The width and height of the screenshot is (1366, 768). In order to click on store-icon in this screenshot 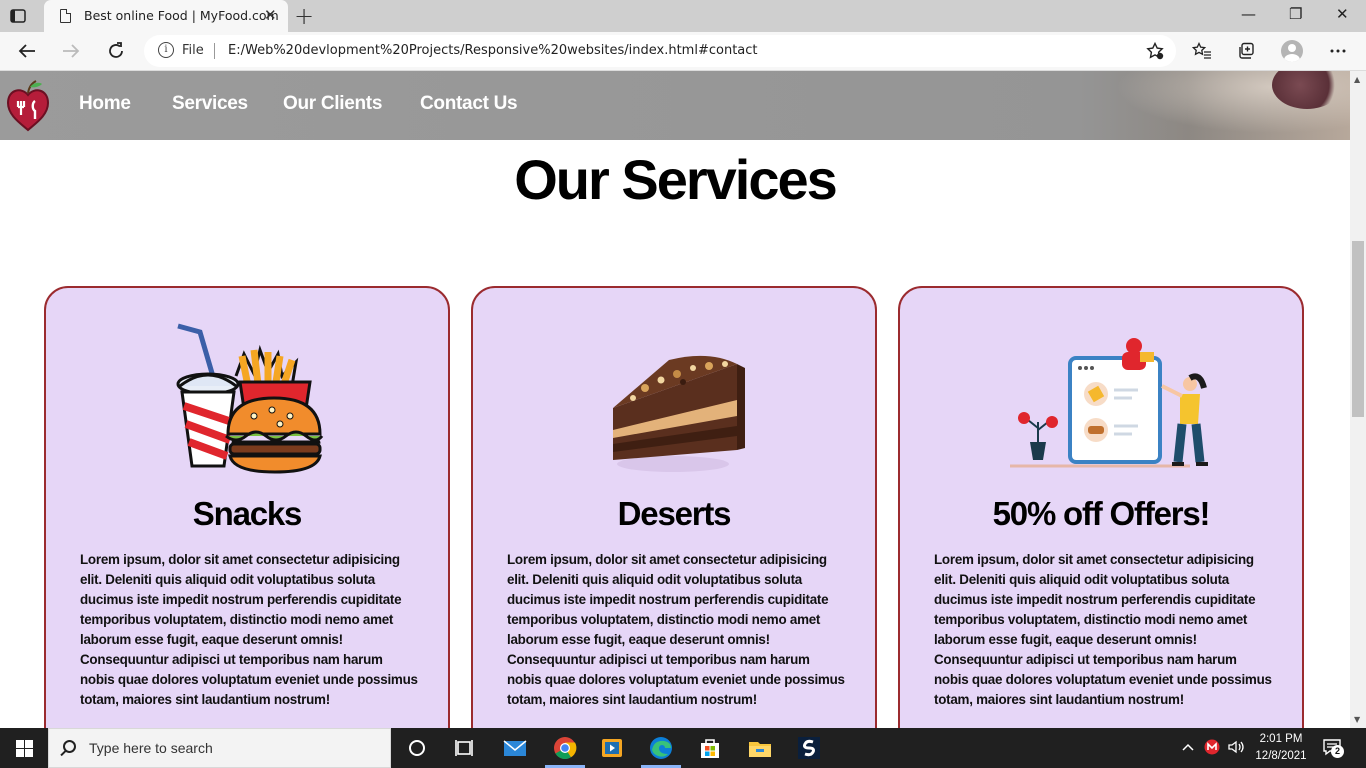, I will do `click(710, 748)`.